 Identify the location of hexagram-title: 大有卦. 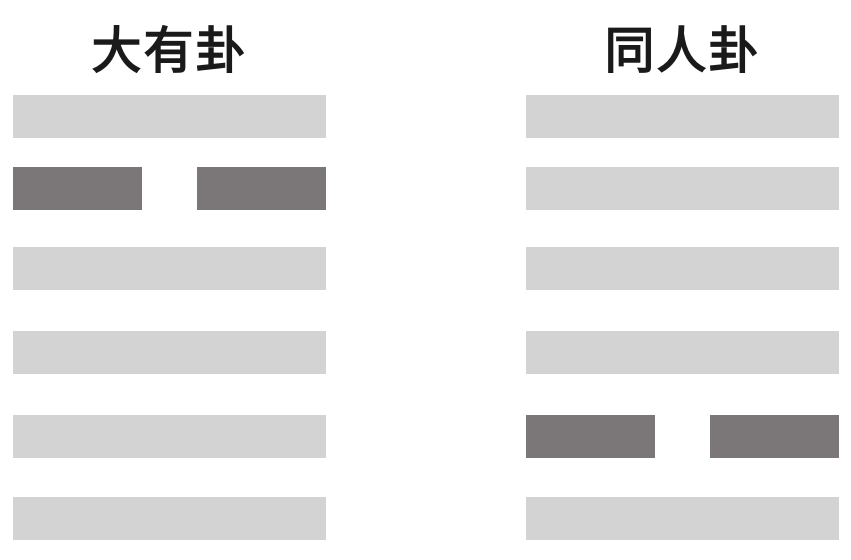
(169, 50).